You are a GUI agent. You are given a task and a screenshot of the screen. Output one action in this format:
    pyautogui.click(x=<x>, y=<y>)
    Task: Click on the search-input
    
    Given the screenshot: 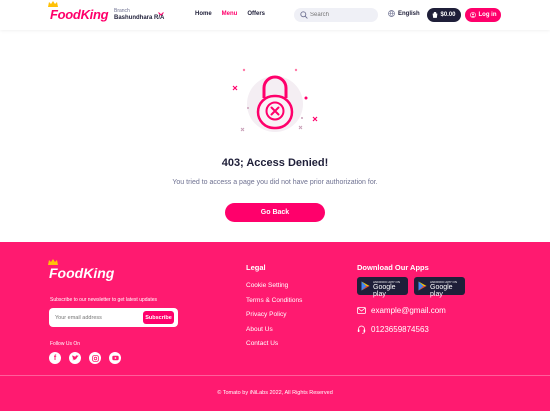 What is the action you would take?
    pyautogui.click(x=341, y=15)
    